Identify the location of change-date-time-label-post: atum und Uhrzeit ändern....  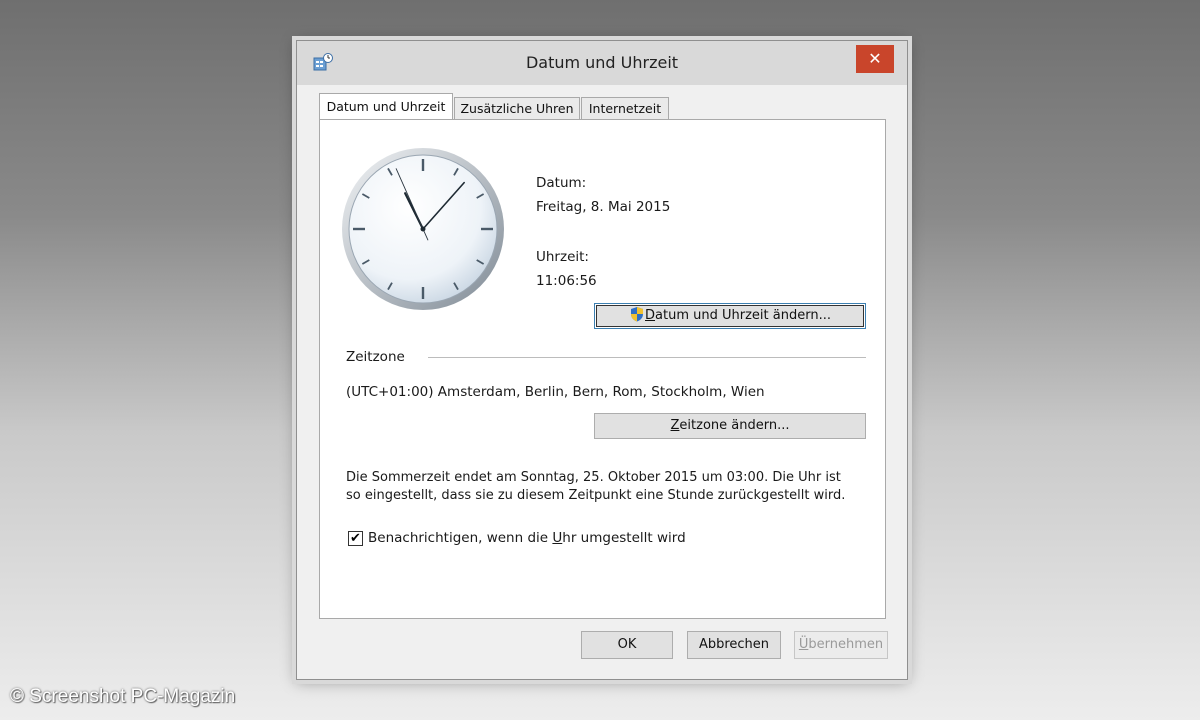
(743, 315).